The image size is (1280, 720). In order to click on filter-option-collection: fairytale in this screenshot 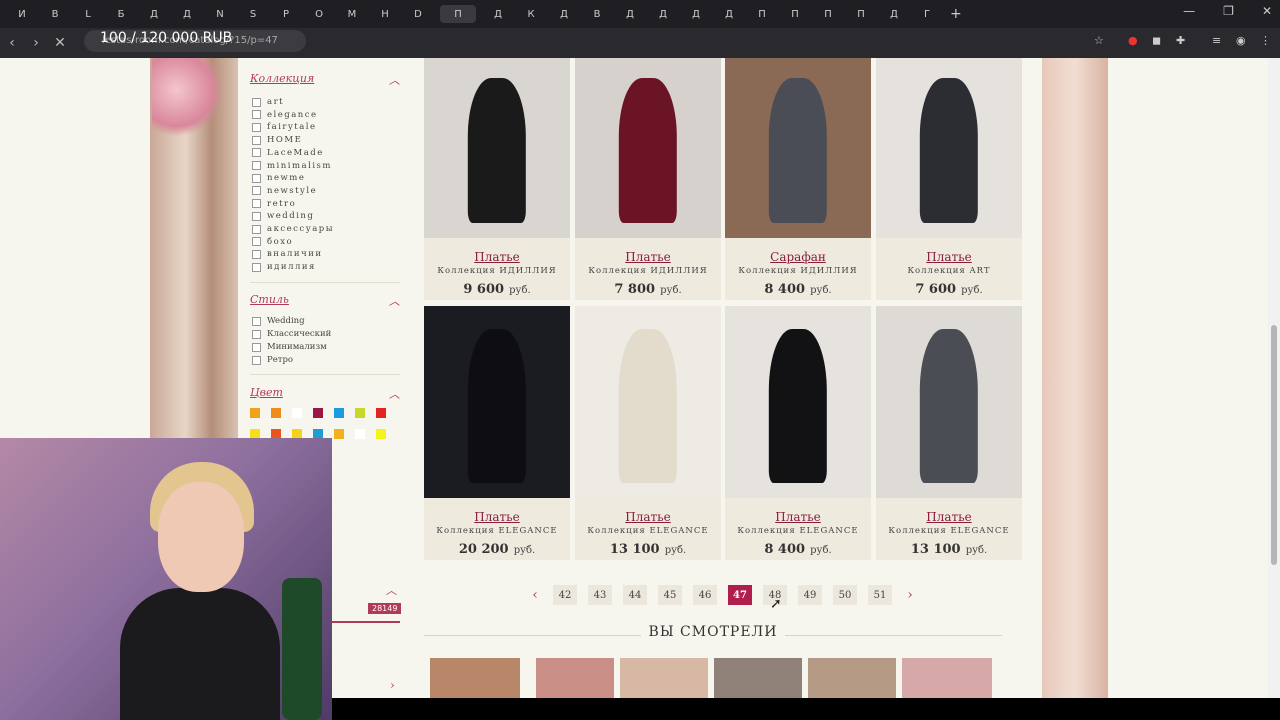, I will do `click(284, 127)`.